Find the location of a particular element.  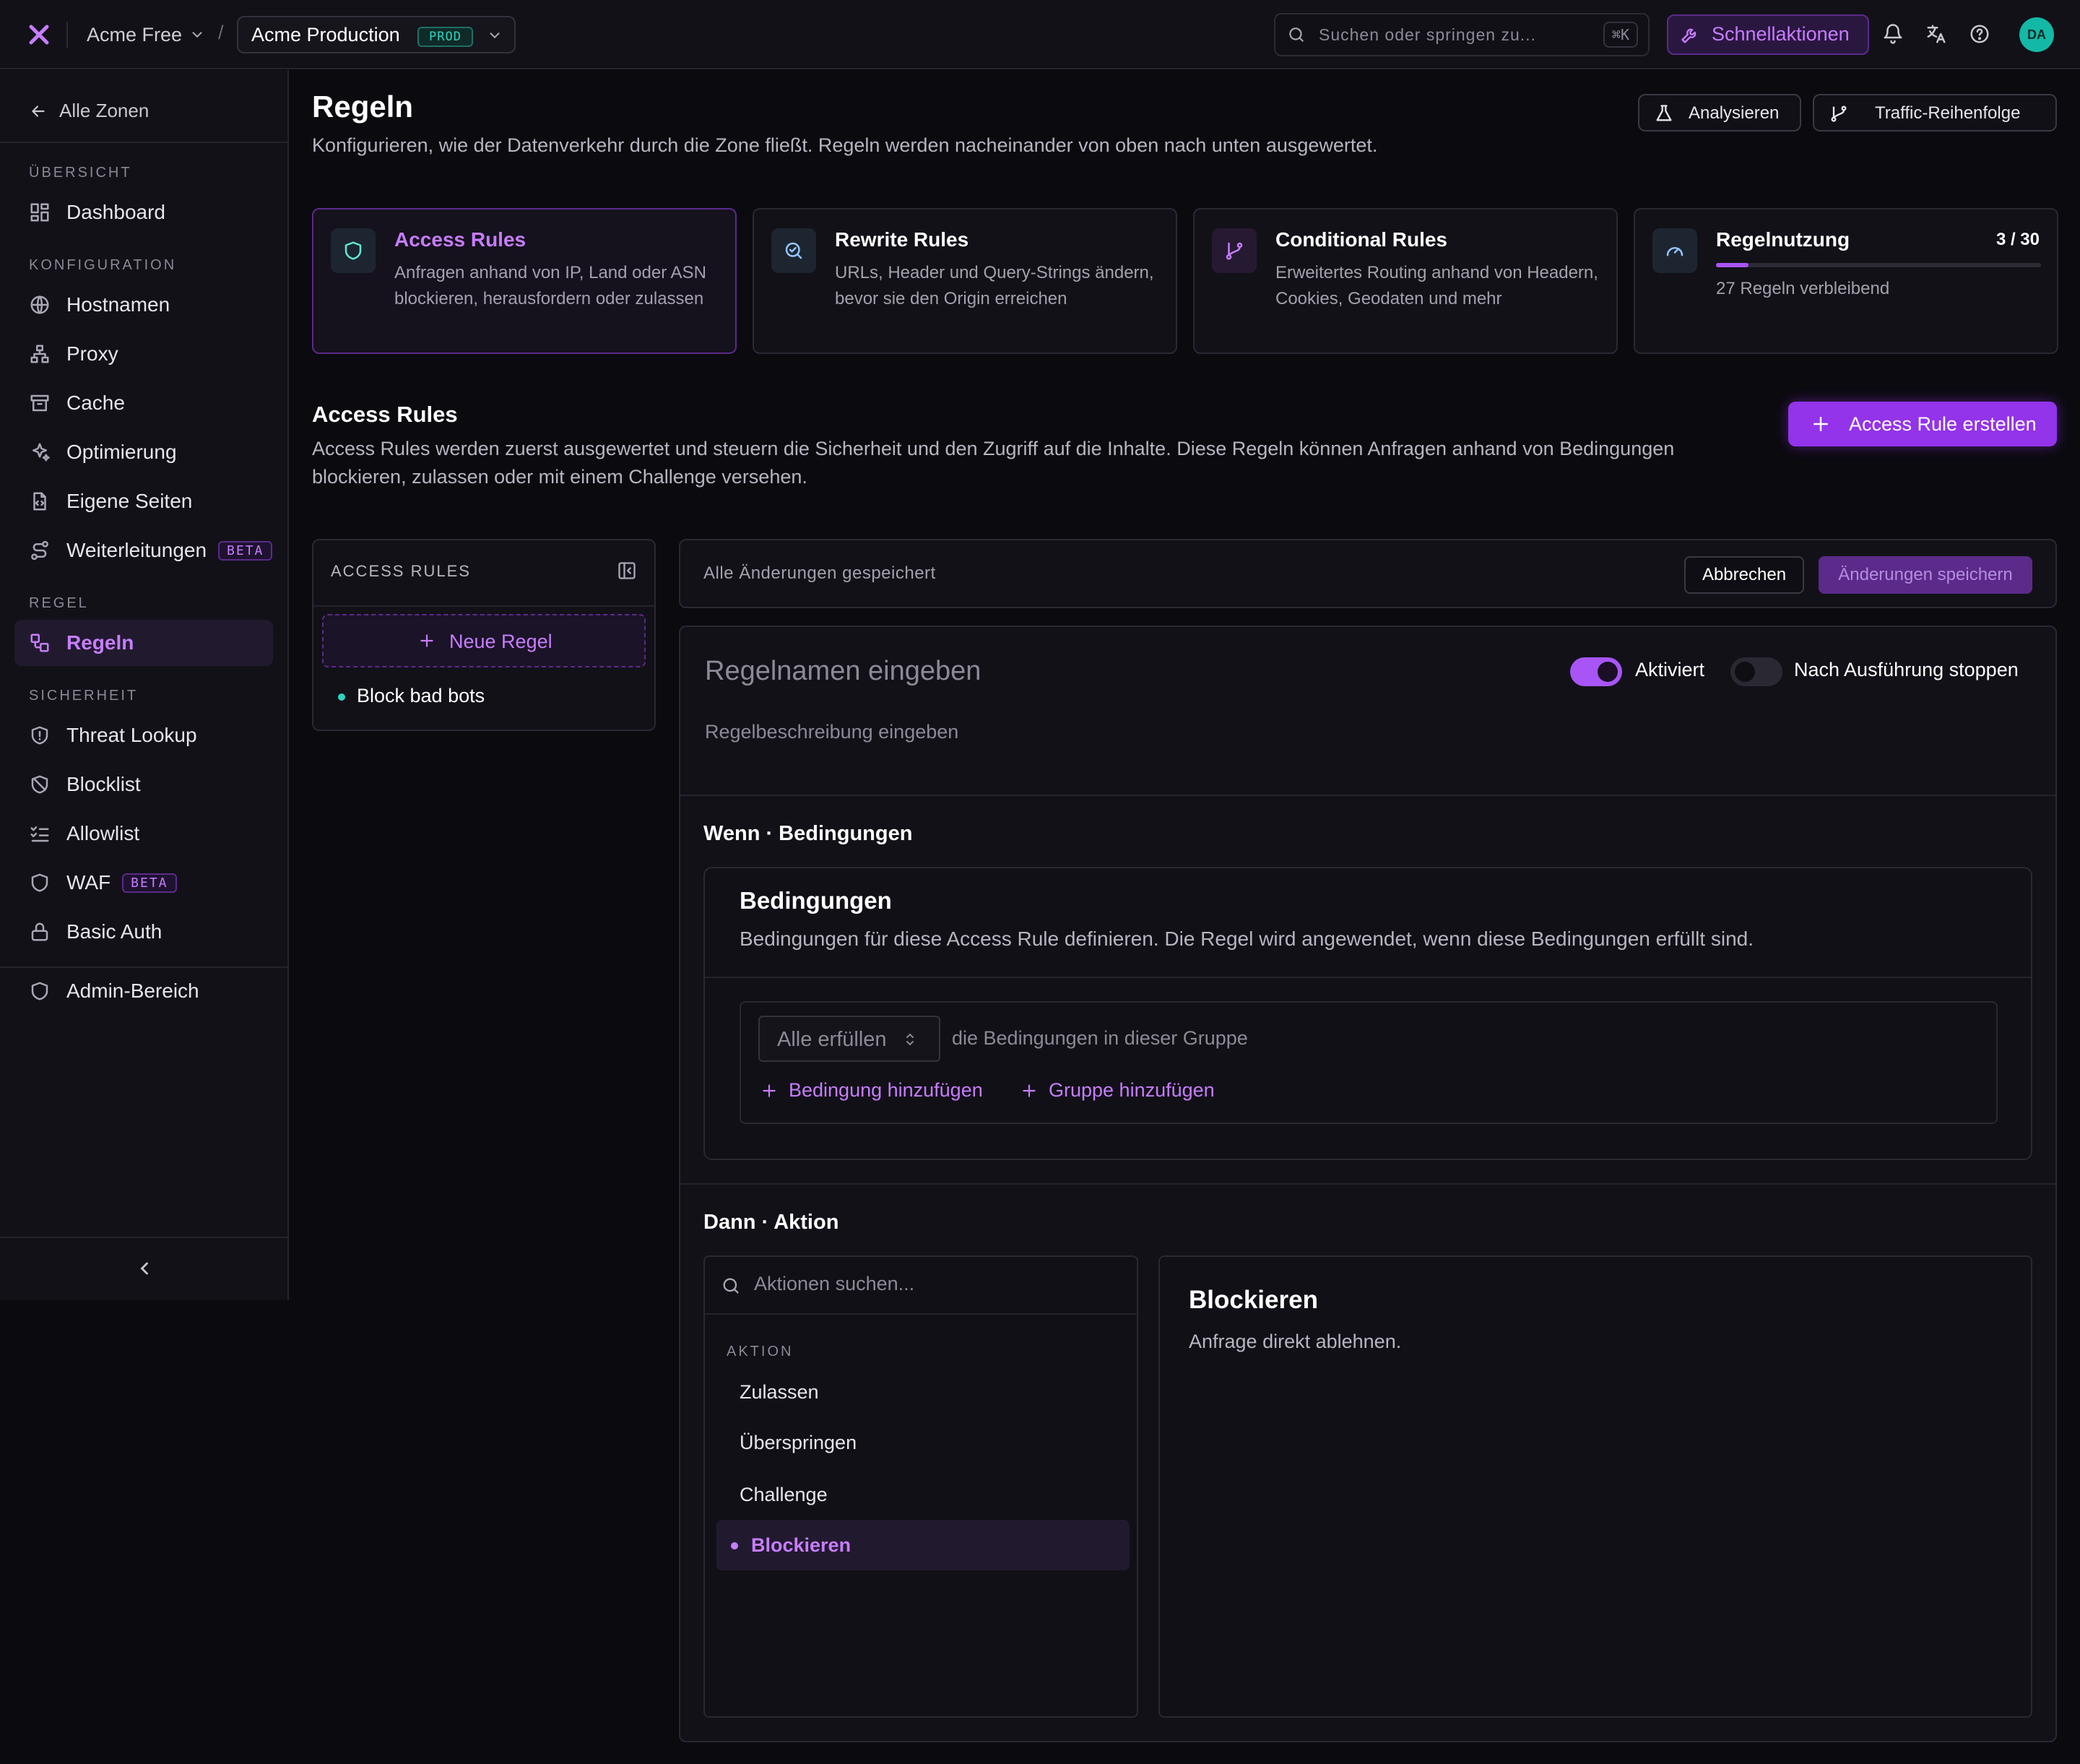

sidebar-item-label: Eigene Seiten is located at coordinates (129, 501).